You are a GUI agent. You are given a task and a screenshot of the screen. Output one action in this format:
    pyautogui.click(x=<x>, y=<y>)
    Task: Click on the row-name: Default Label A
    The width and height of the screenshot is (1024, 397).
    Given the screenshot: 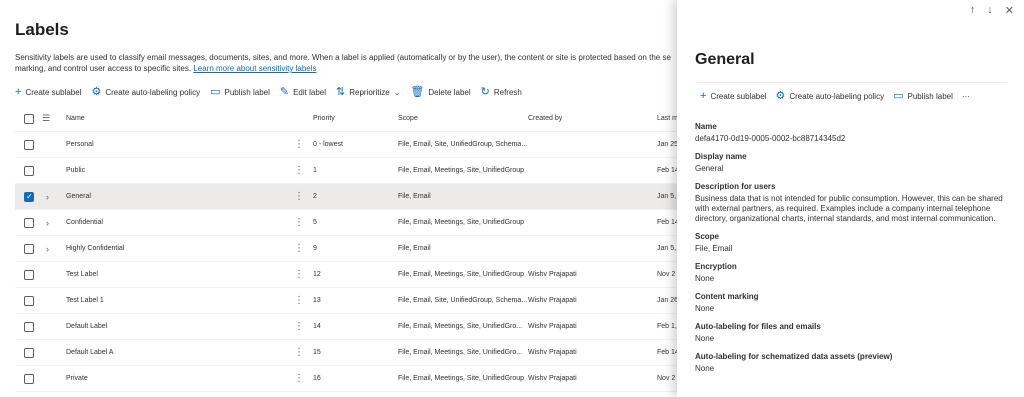 What is the action you would take?
    pyautogui.click(x=90, y=352)
    